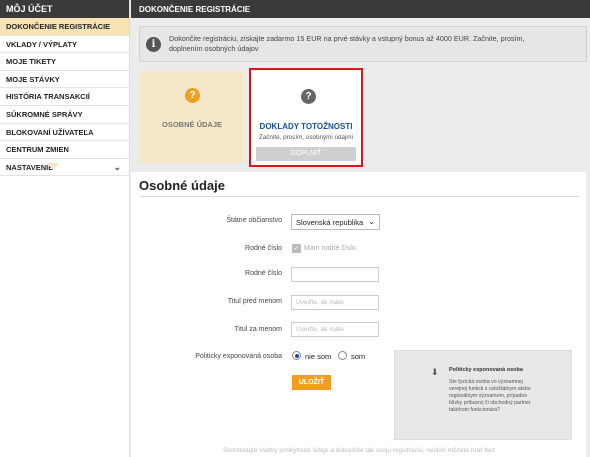  Describe the element at coordinates (258, 329) in the screenshot. I see `title-after-label: Titul za menom` at that location.